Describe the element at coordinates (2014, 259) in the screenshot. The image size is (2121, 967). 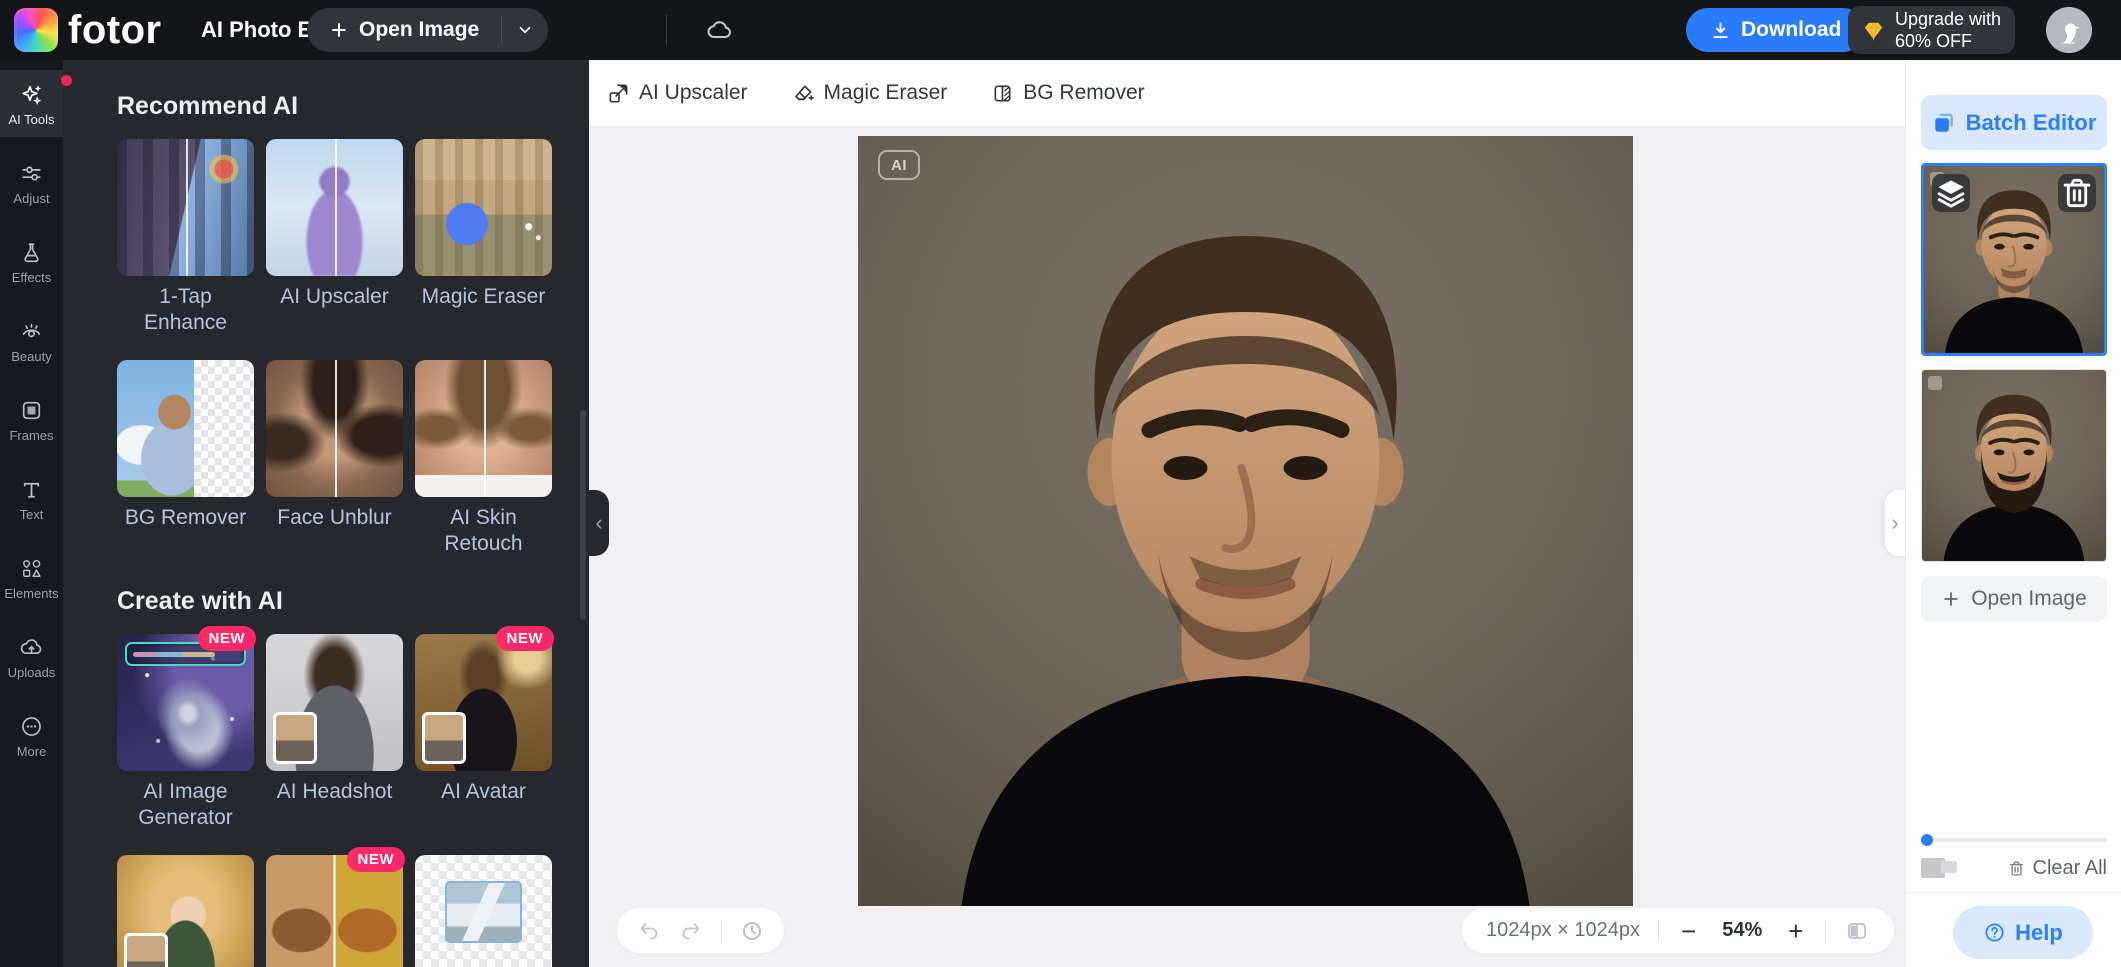
I see `image-thumbnail-selected` at that location.